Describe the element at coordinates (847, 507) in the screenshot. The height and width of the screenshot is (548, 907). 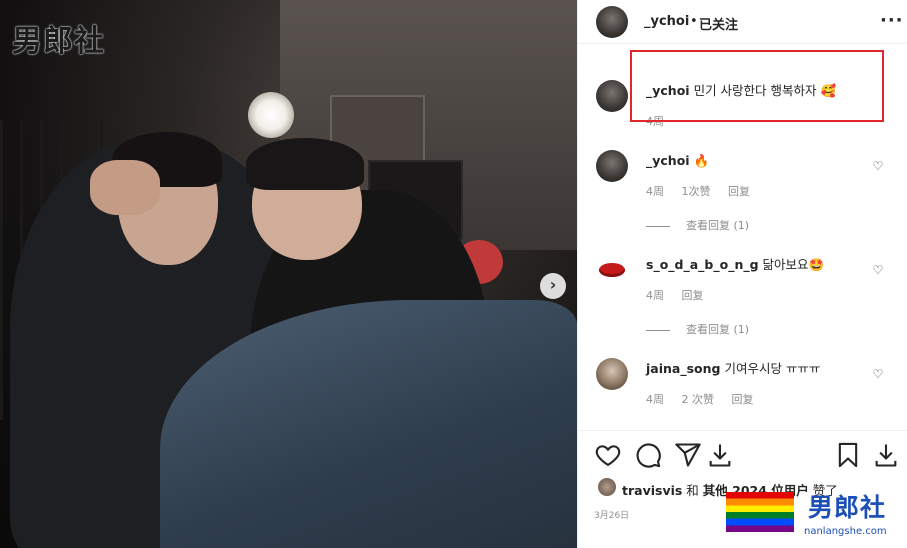
I see `brand-name: 男郎社` at that location.